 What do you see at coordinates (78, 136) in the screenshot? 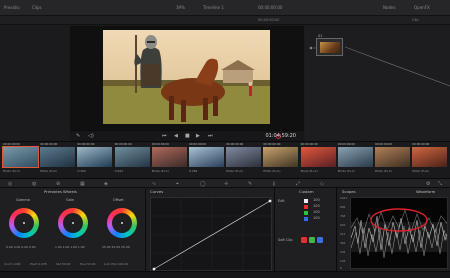
I see `jog-icon: ✎` at bounding box center [78, 136].